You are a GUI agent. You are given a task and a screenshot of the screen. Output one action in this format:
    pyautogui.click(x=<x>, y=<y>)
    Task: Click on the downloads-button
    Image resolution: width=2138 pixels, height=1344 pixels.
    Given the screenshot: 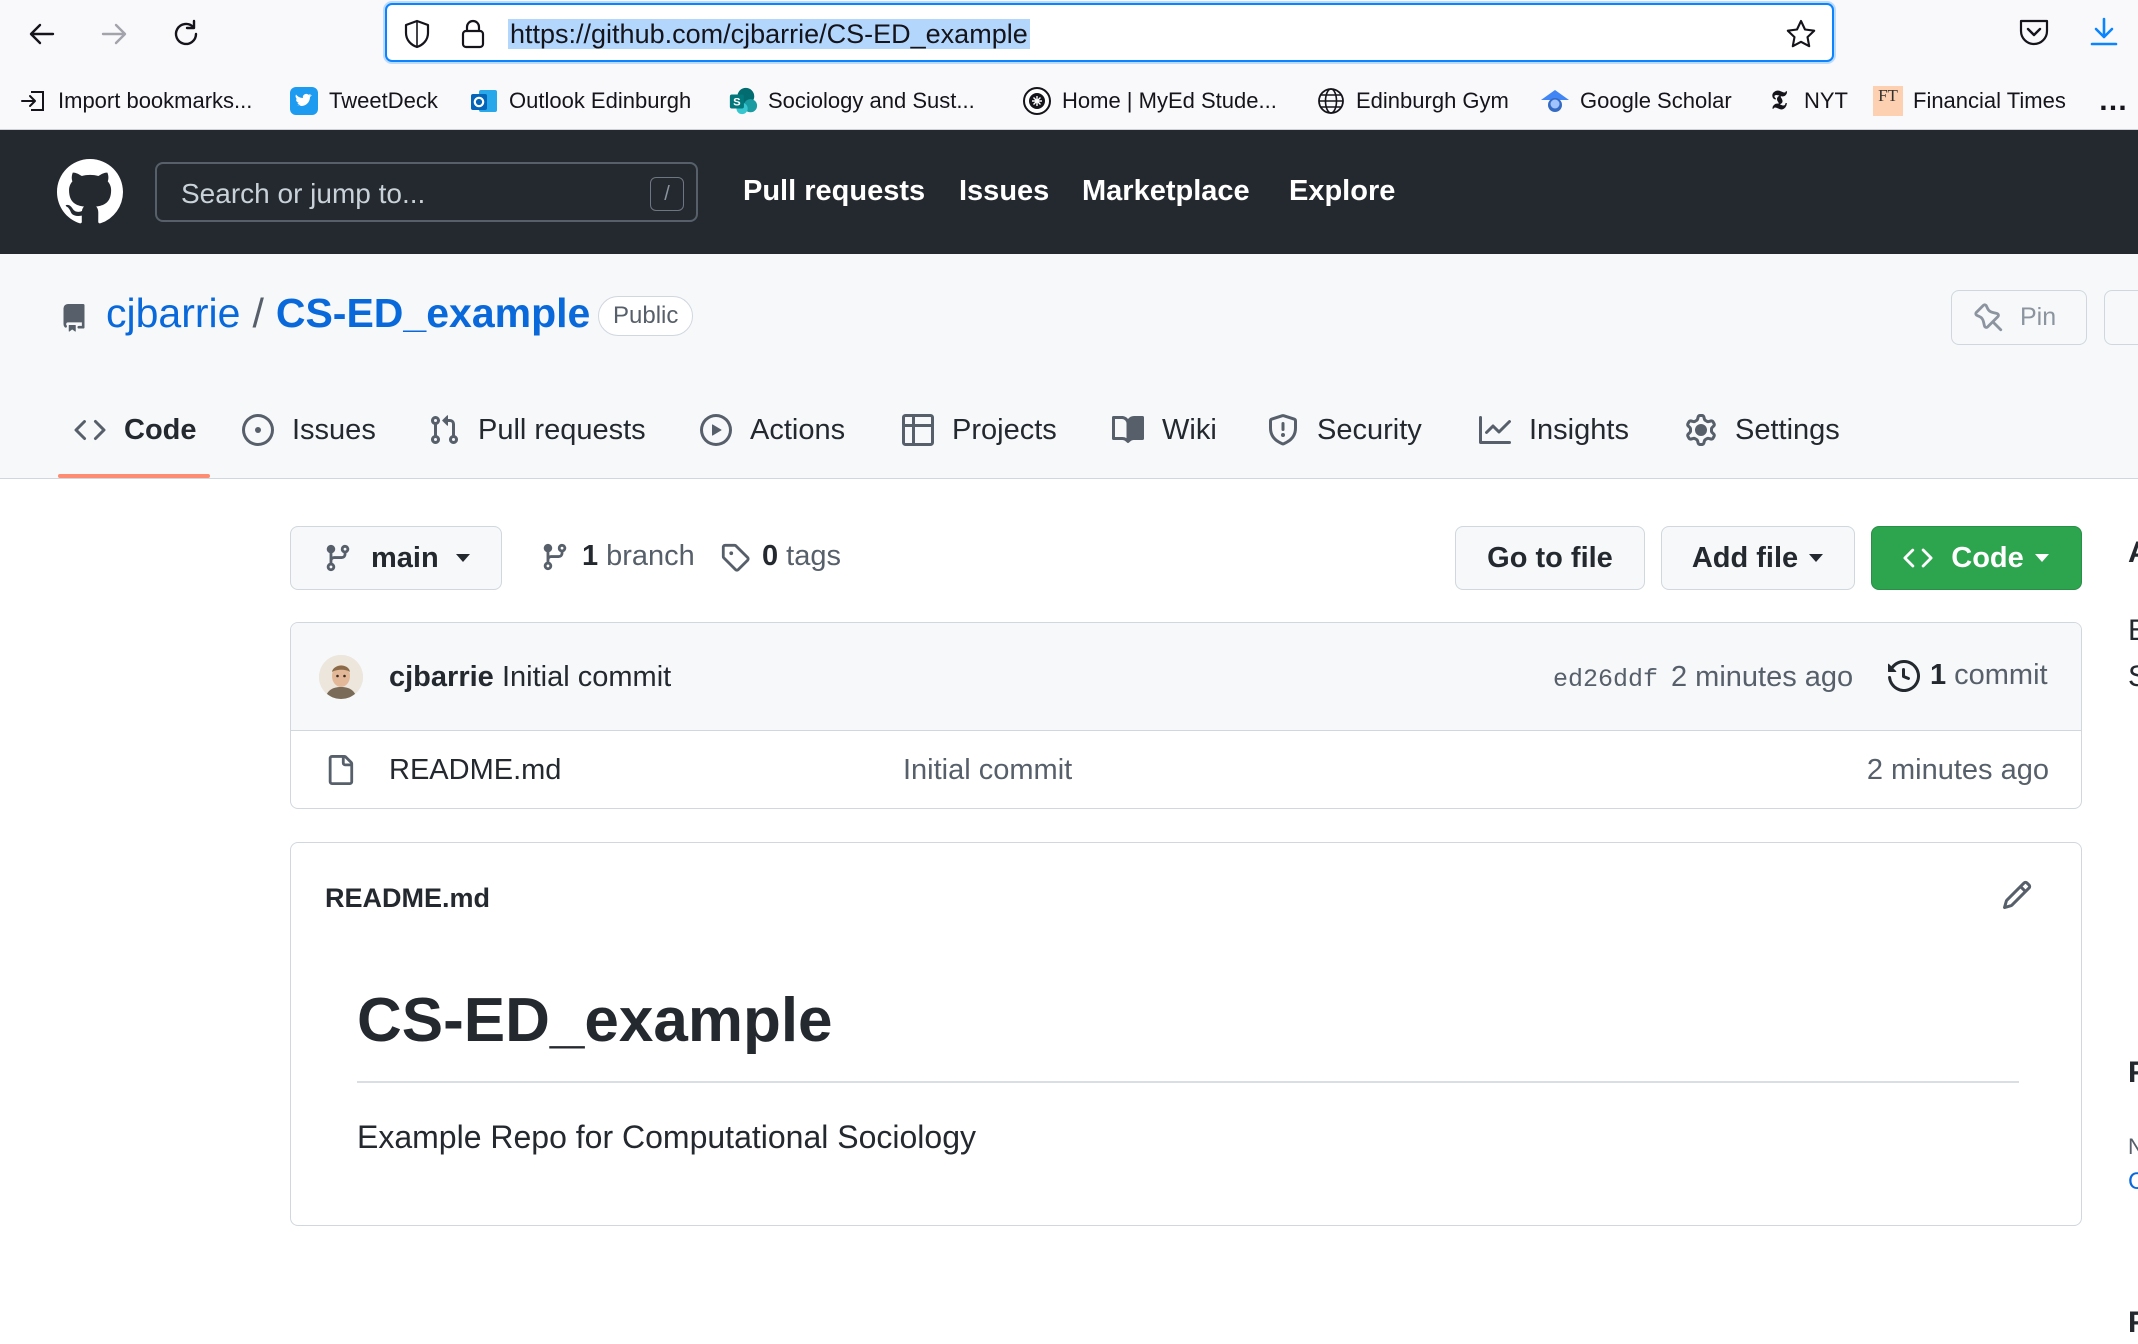 What is the action you would take?
    pyautogui.click(x=2104, y=32)
    